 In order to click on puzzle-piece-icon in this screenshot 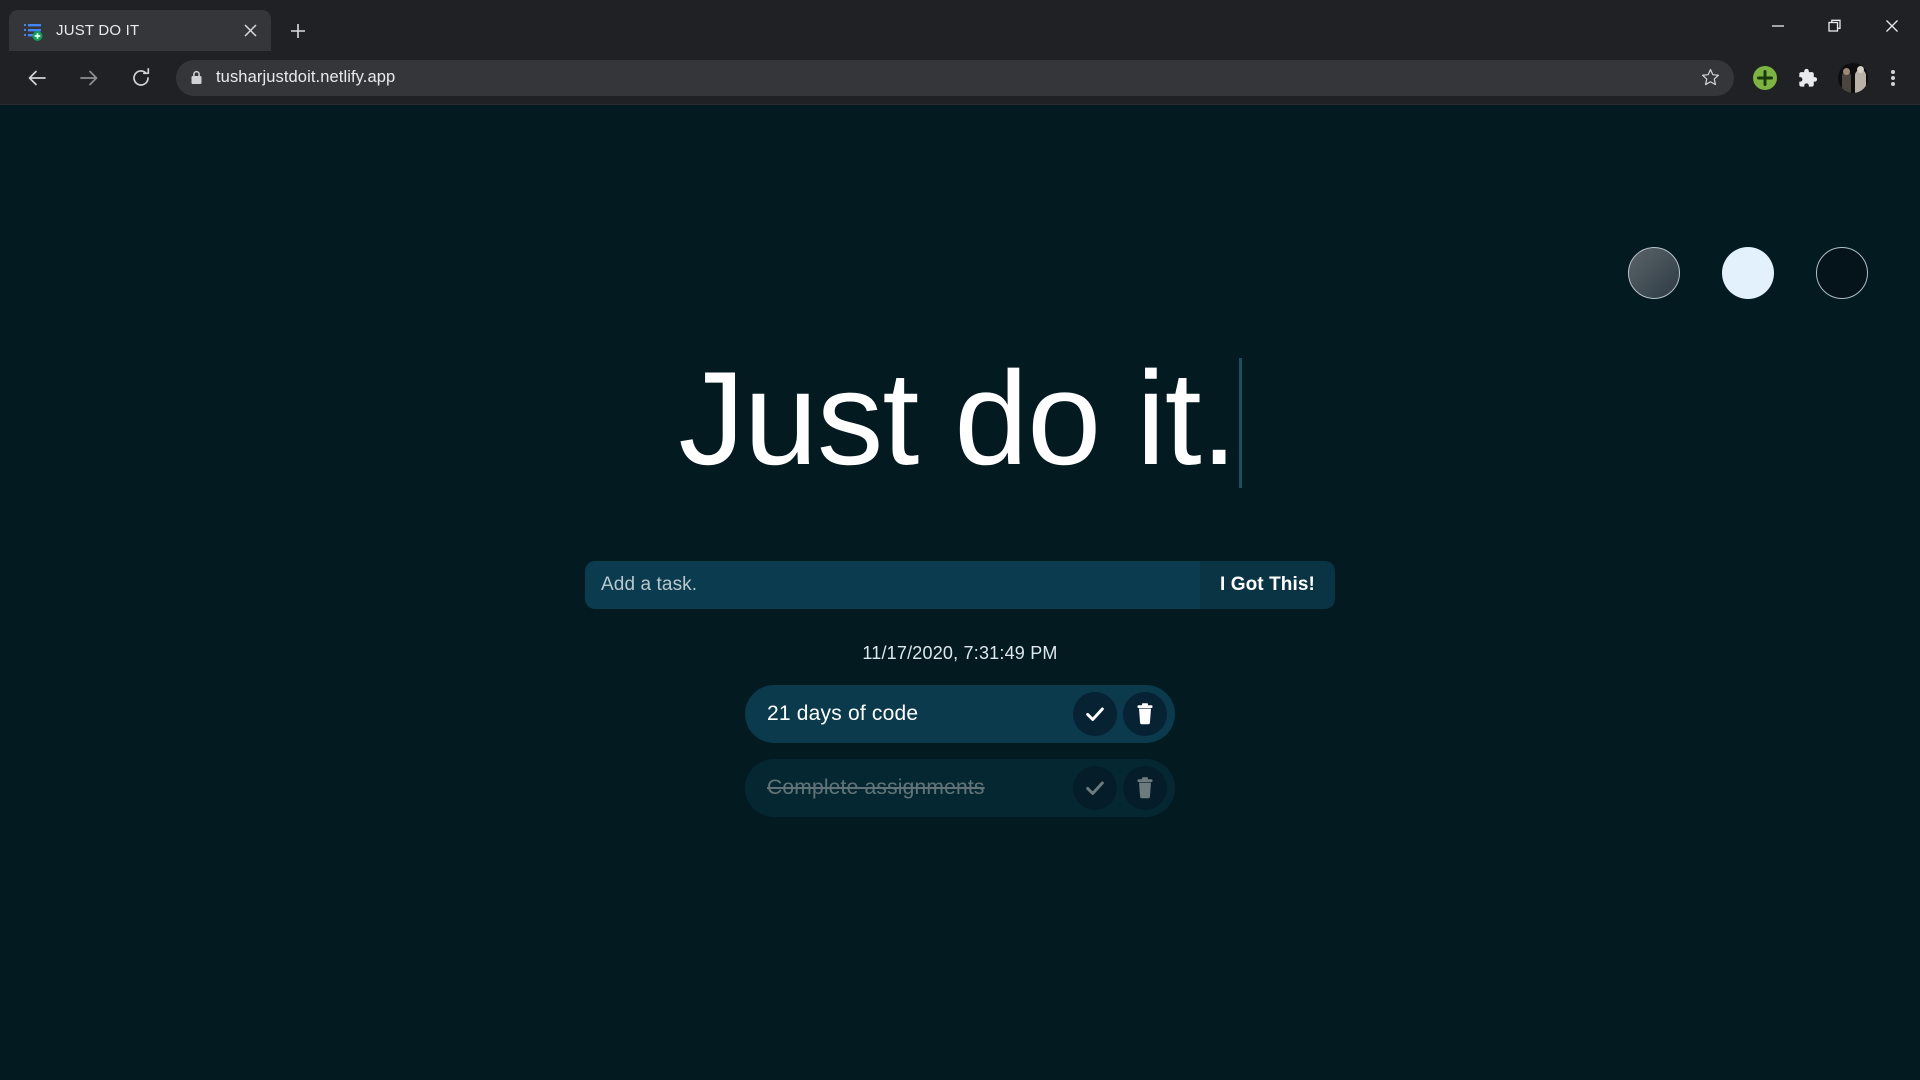, I will do `click(1808, 77)`.